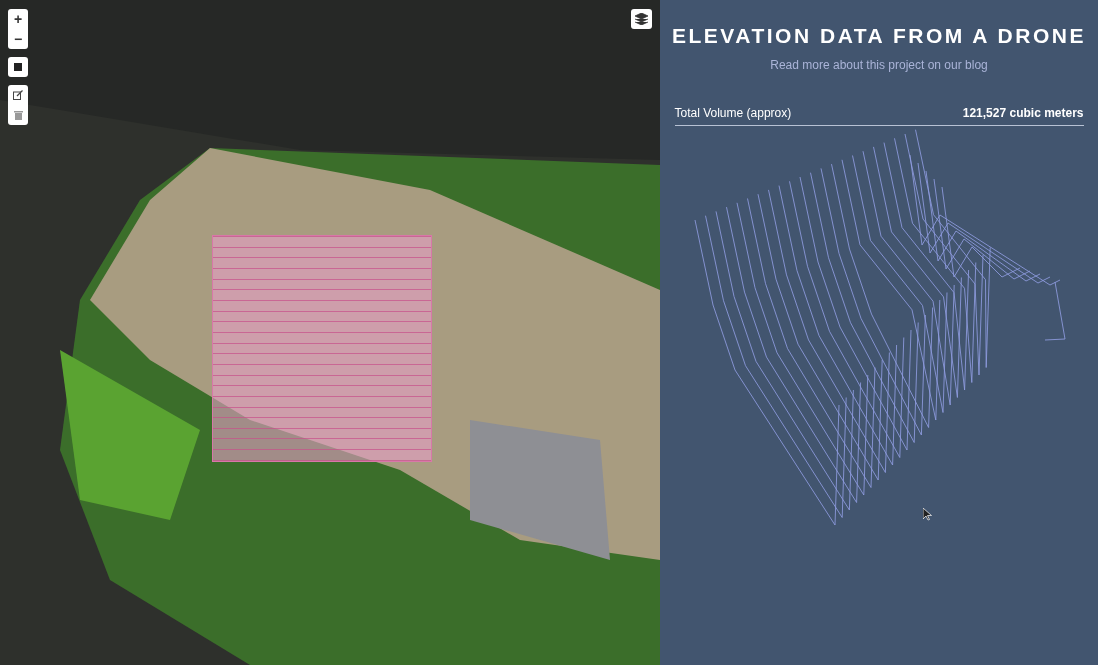 Image resolution: width=1098 pixels, height=665 pixels. What do you see at coordinates (733, 113) in the screenshot?
I see `volume-label: Total Volume (approx)` at bounding box center [733, 113].